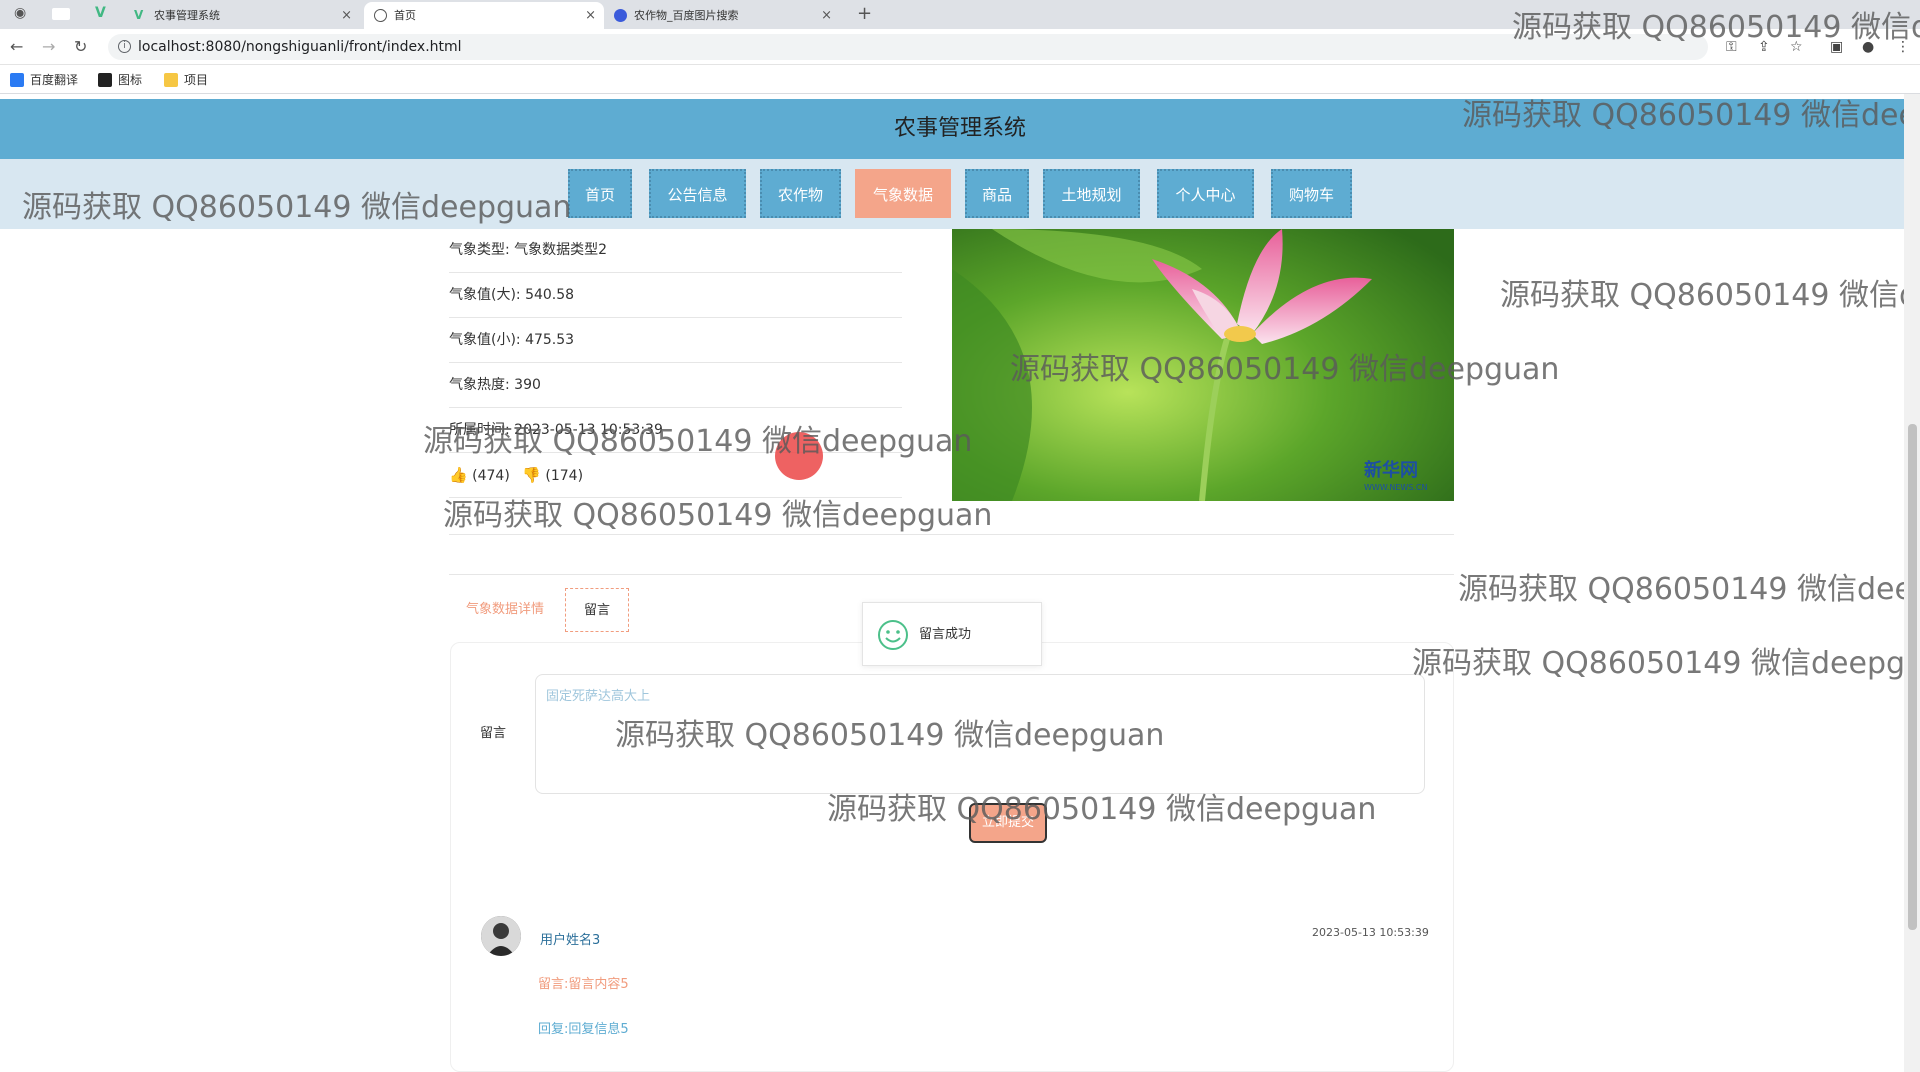  I want to click on detail-time: 所属时间: 2023-05-13 10:53:39, so click(675, 430).